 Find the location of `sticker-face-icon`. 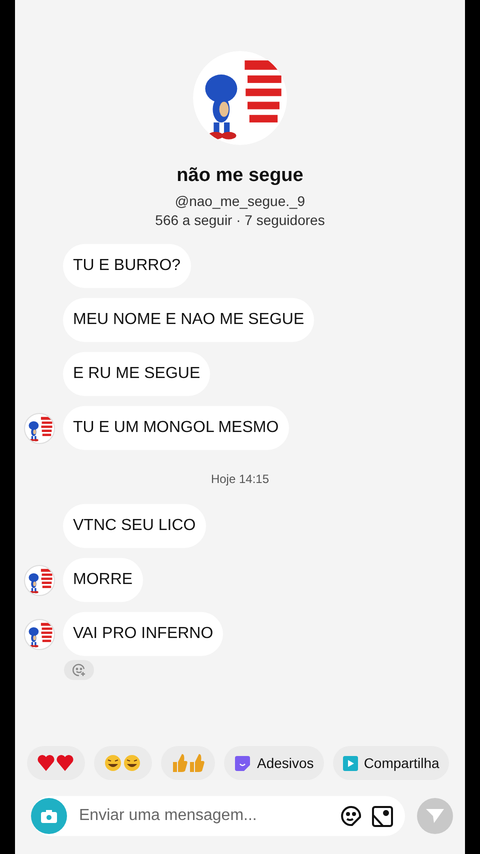

sticker-face-icon is located at coordinates (351, 816).